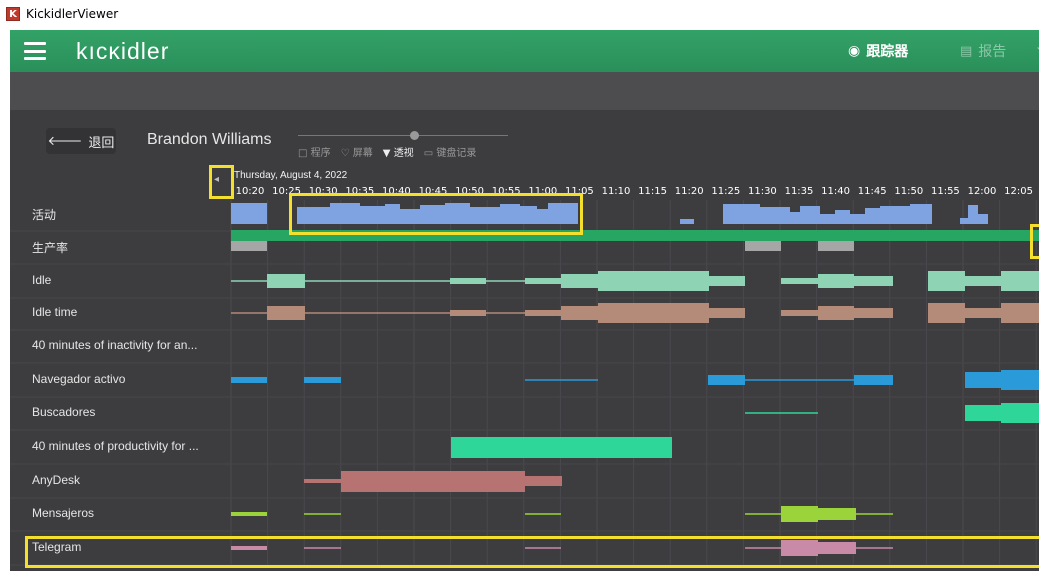 The image size is (1039, 571). What do you see at coordinates (635, 235) in the screenshot?
I see `productivity-bar` at bounding box center [635, 235].